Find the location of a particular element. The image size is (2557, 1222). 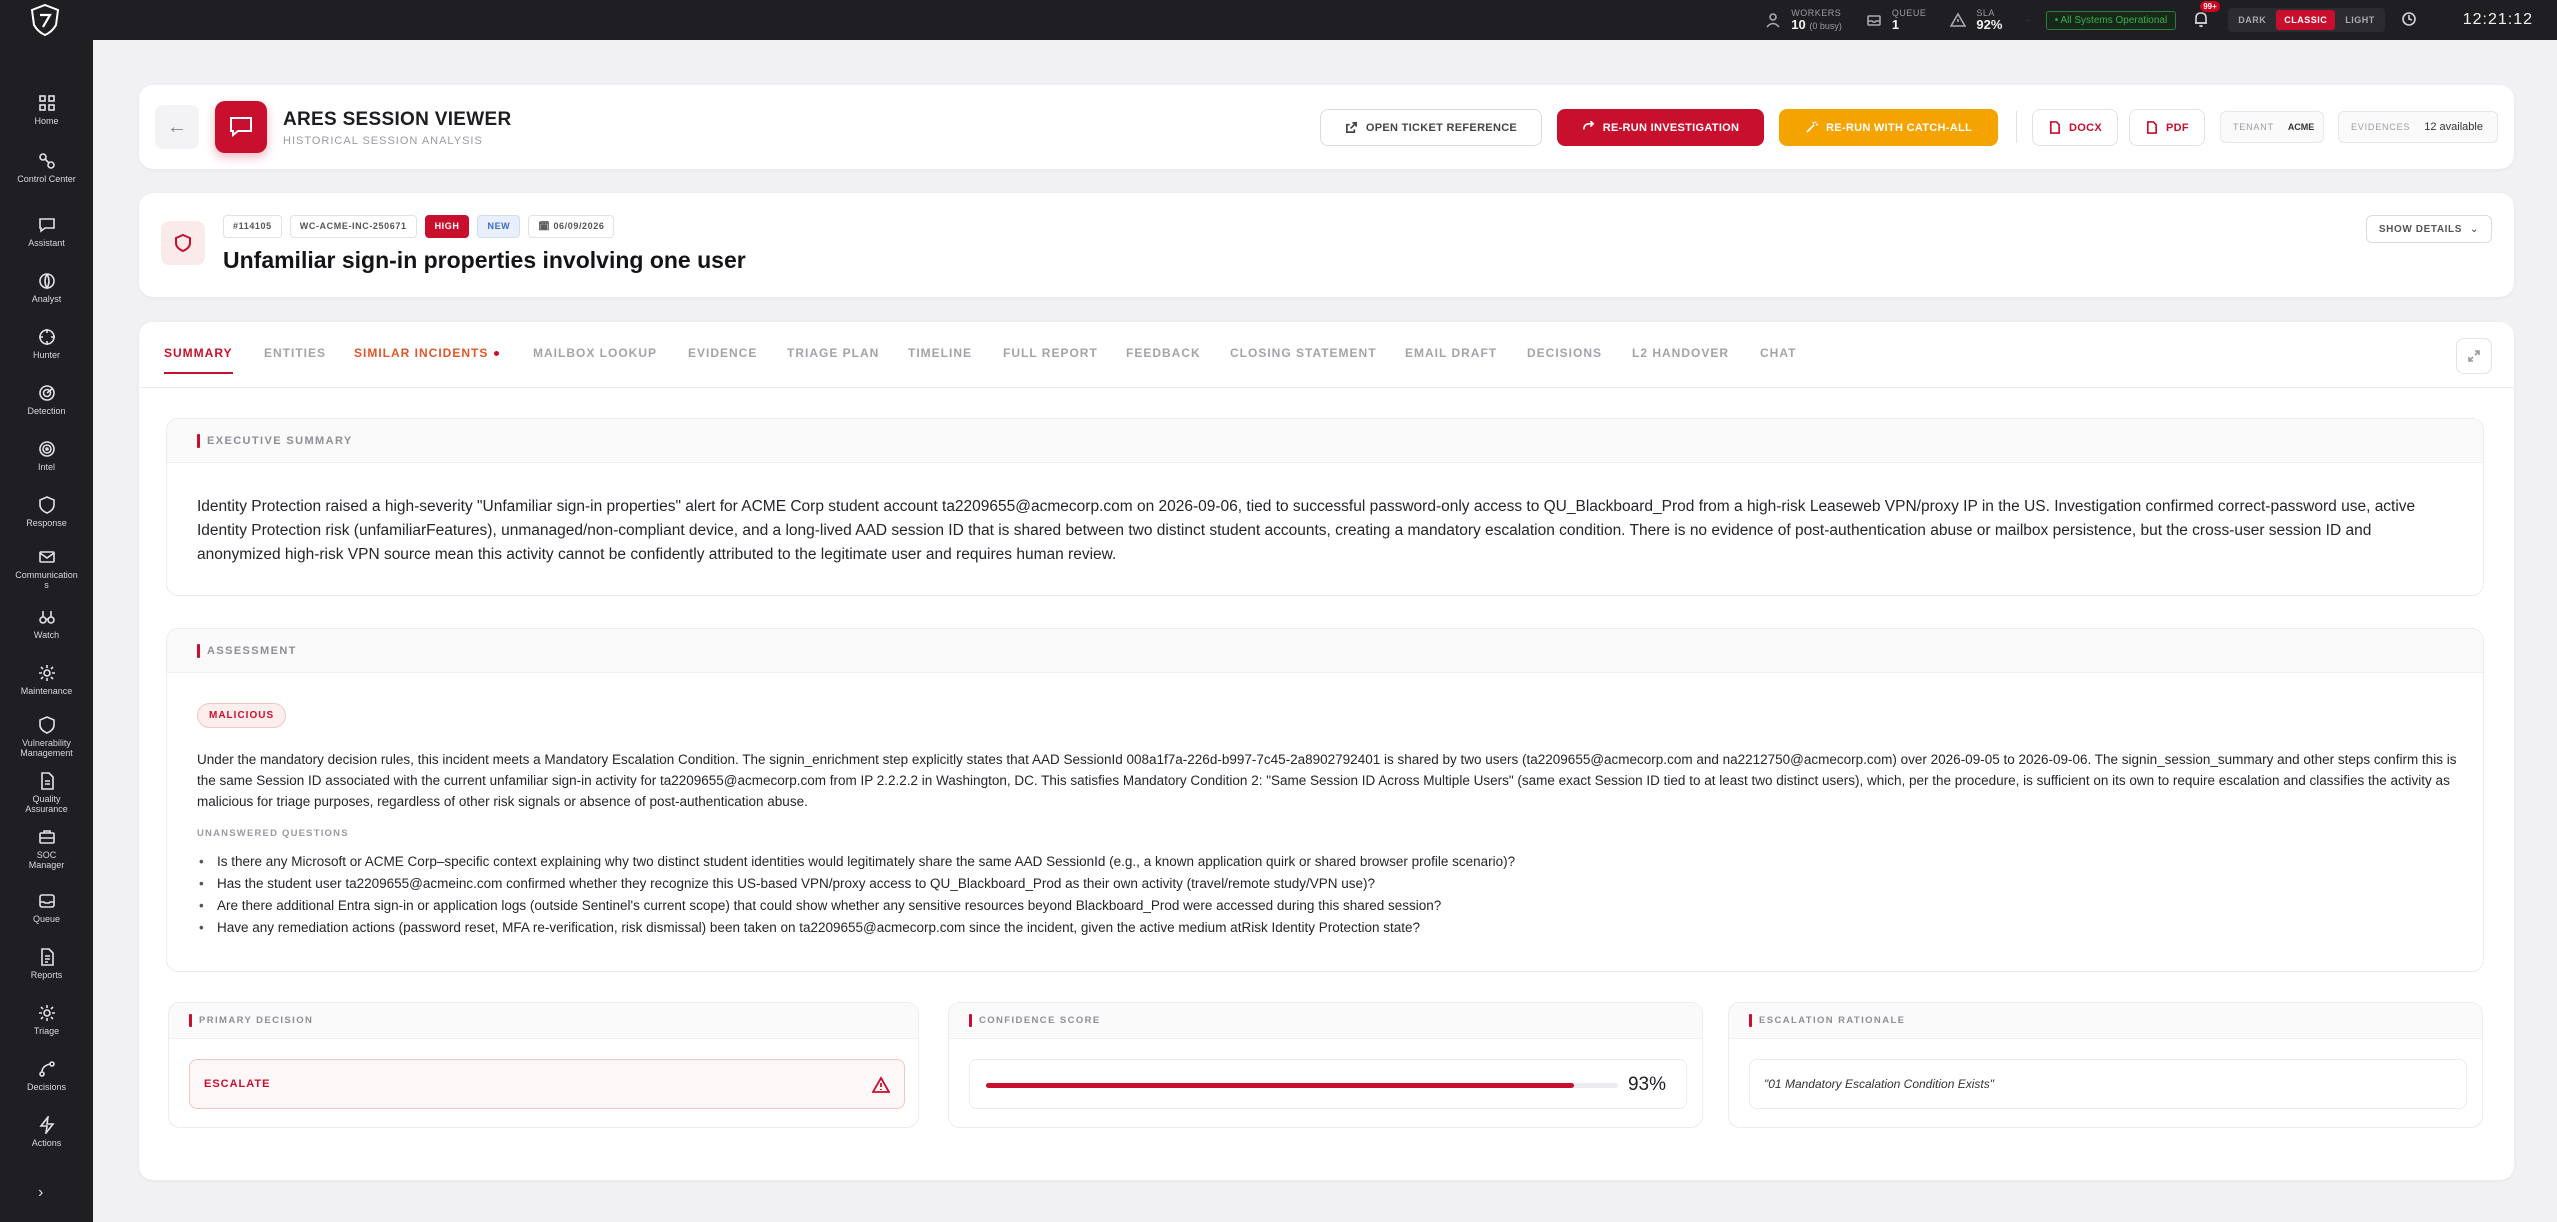

incident-ref-tag: WC-ACME-INC-250671 is located at coordinates (353, 226).